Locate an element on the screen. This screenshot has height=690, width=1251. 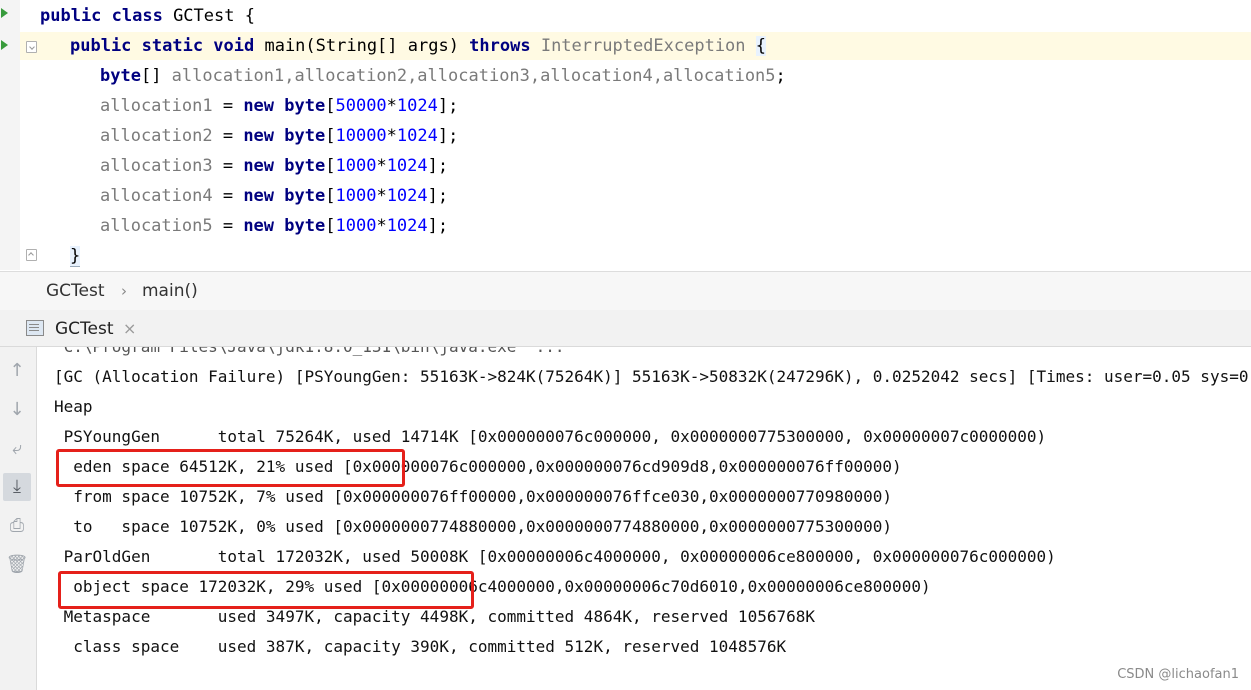
watermark: CSDN @lichaofan1 is located at coordinates (1178, 674).